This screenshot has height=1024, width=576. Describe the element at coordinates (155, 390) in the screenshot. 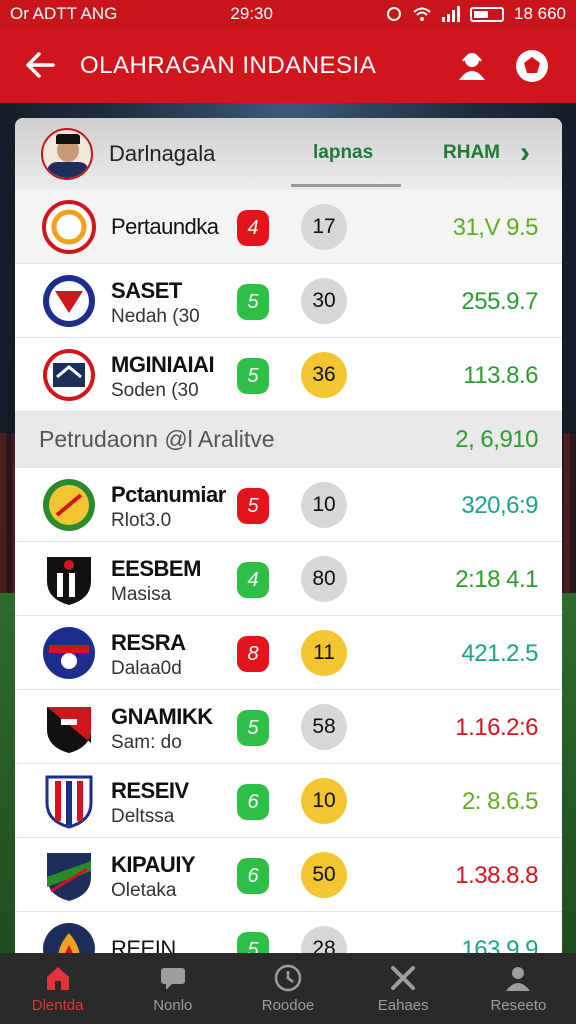

I see `team-subtitle: Soden (30` at that location.